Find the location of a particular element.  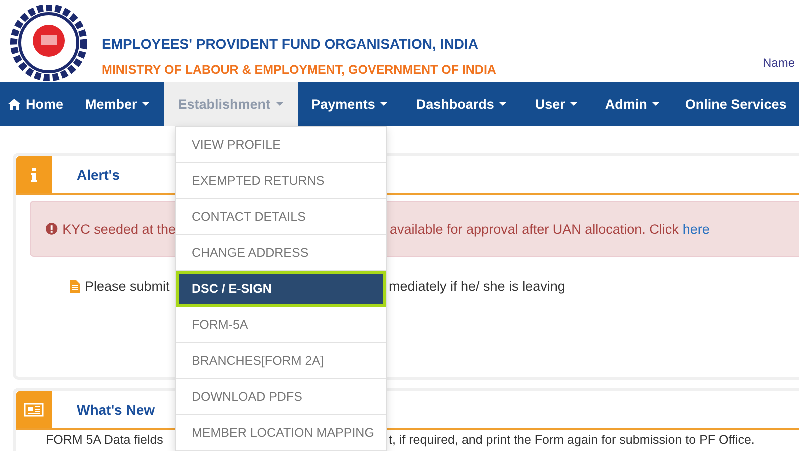

nav-tab: Member is located at coordinates (118, 104).